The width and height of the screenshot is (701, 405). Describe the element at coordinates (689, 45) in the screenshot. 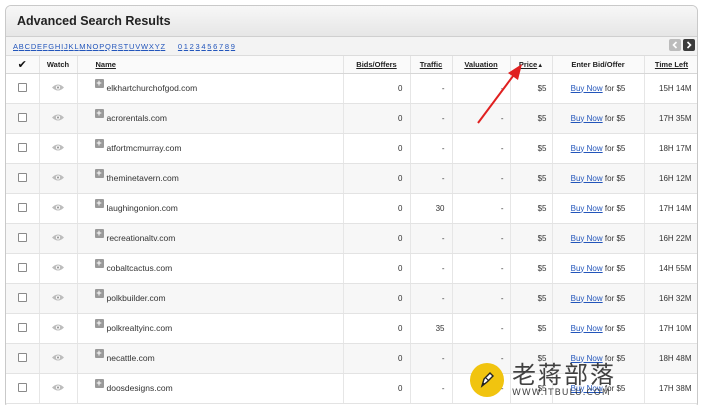

I see `next-page-button` at that location.